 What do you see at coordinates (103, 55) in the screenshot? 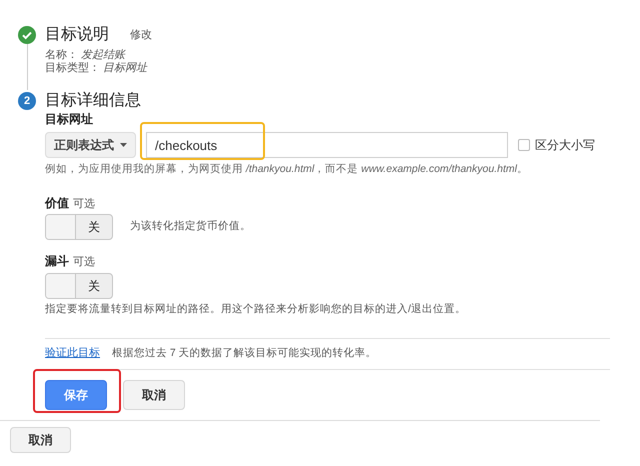
I see `detail-value: 发起结账` at bounding box center [103, 55].